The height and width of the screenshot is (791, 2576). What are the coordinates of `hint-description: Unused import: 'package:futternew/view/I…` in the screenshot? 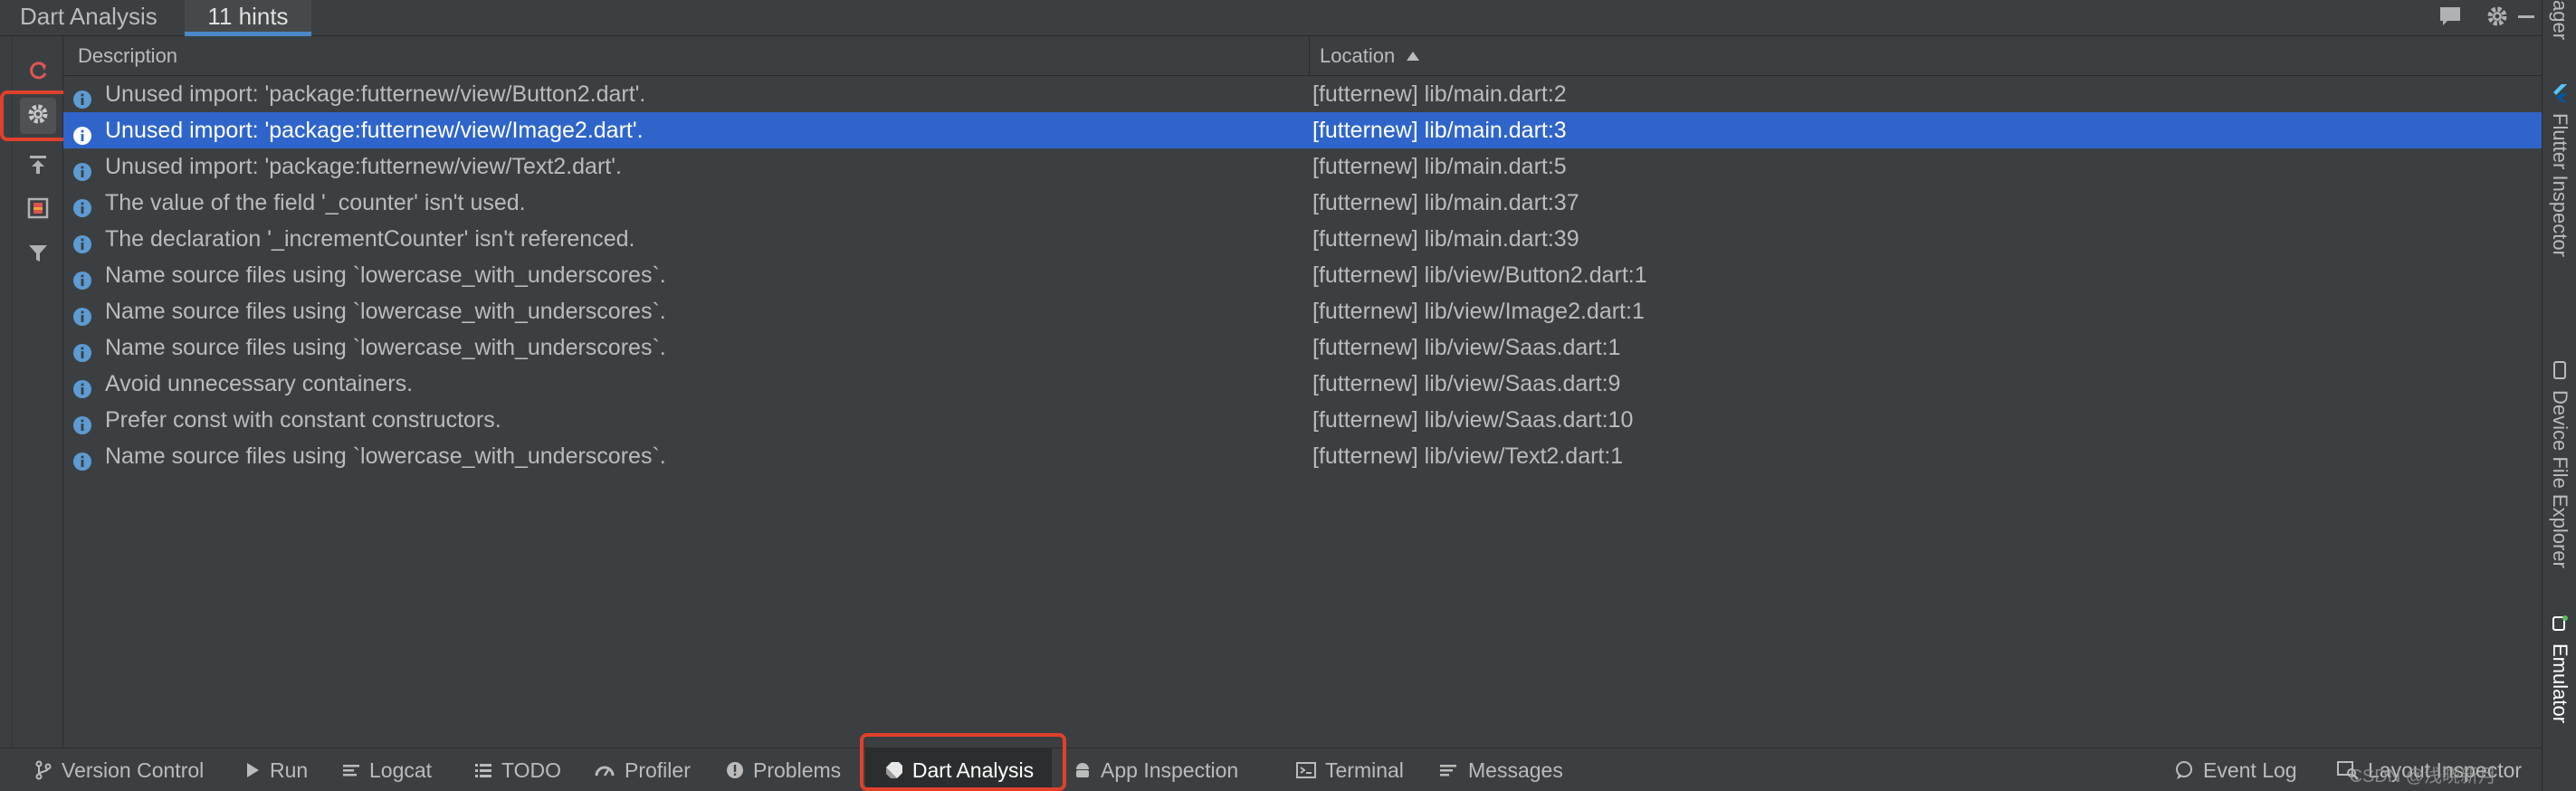 It's located at (374, 130).